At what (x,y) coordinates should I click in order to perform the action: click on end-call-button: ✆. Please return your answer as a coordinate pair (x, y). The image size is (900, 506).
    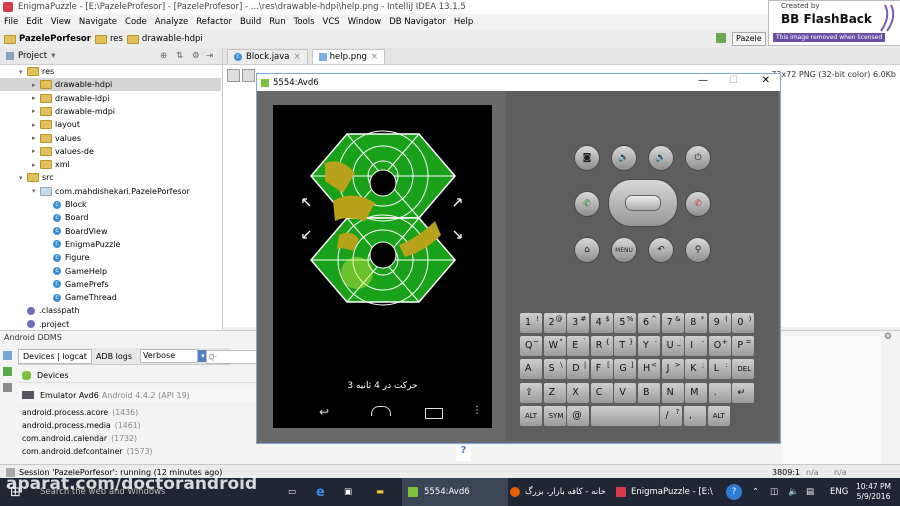
    Looking at the image, I should click on (698, 204).